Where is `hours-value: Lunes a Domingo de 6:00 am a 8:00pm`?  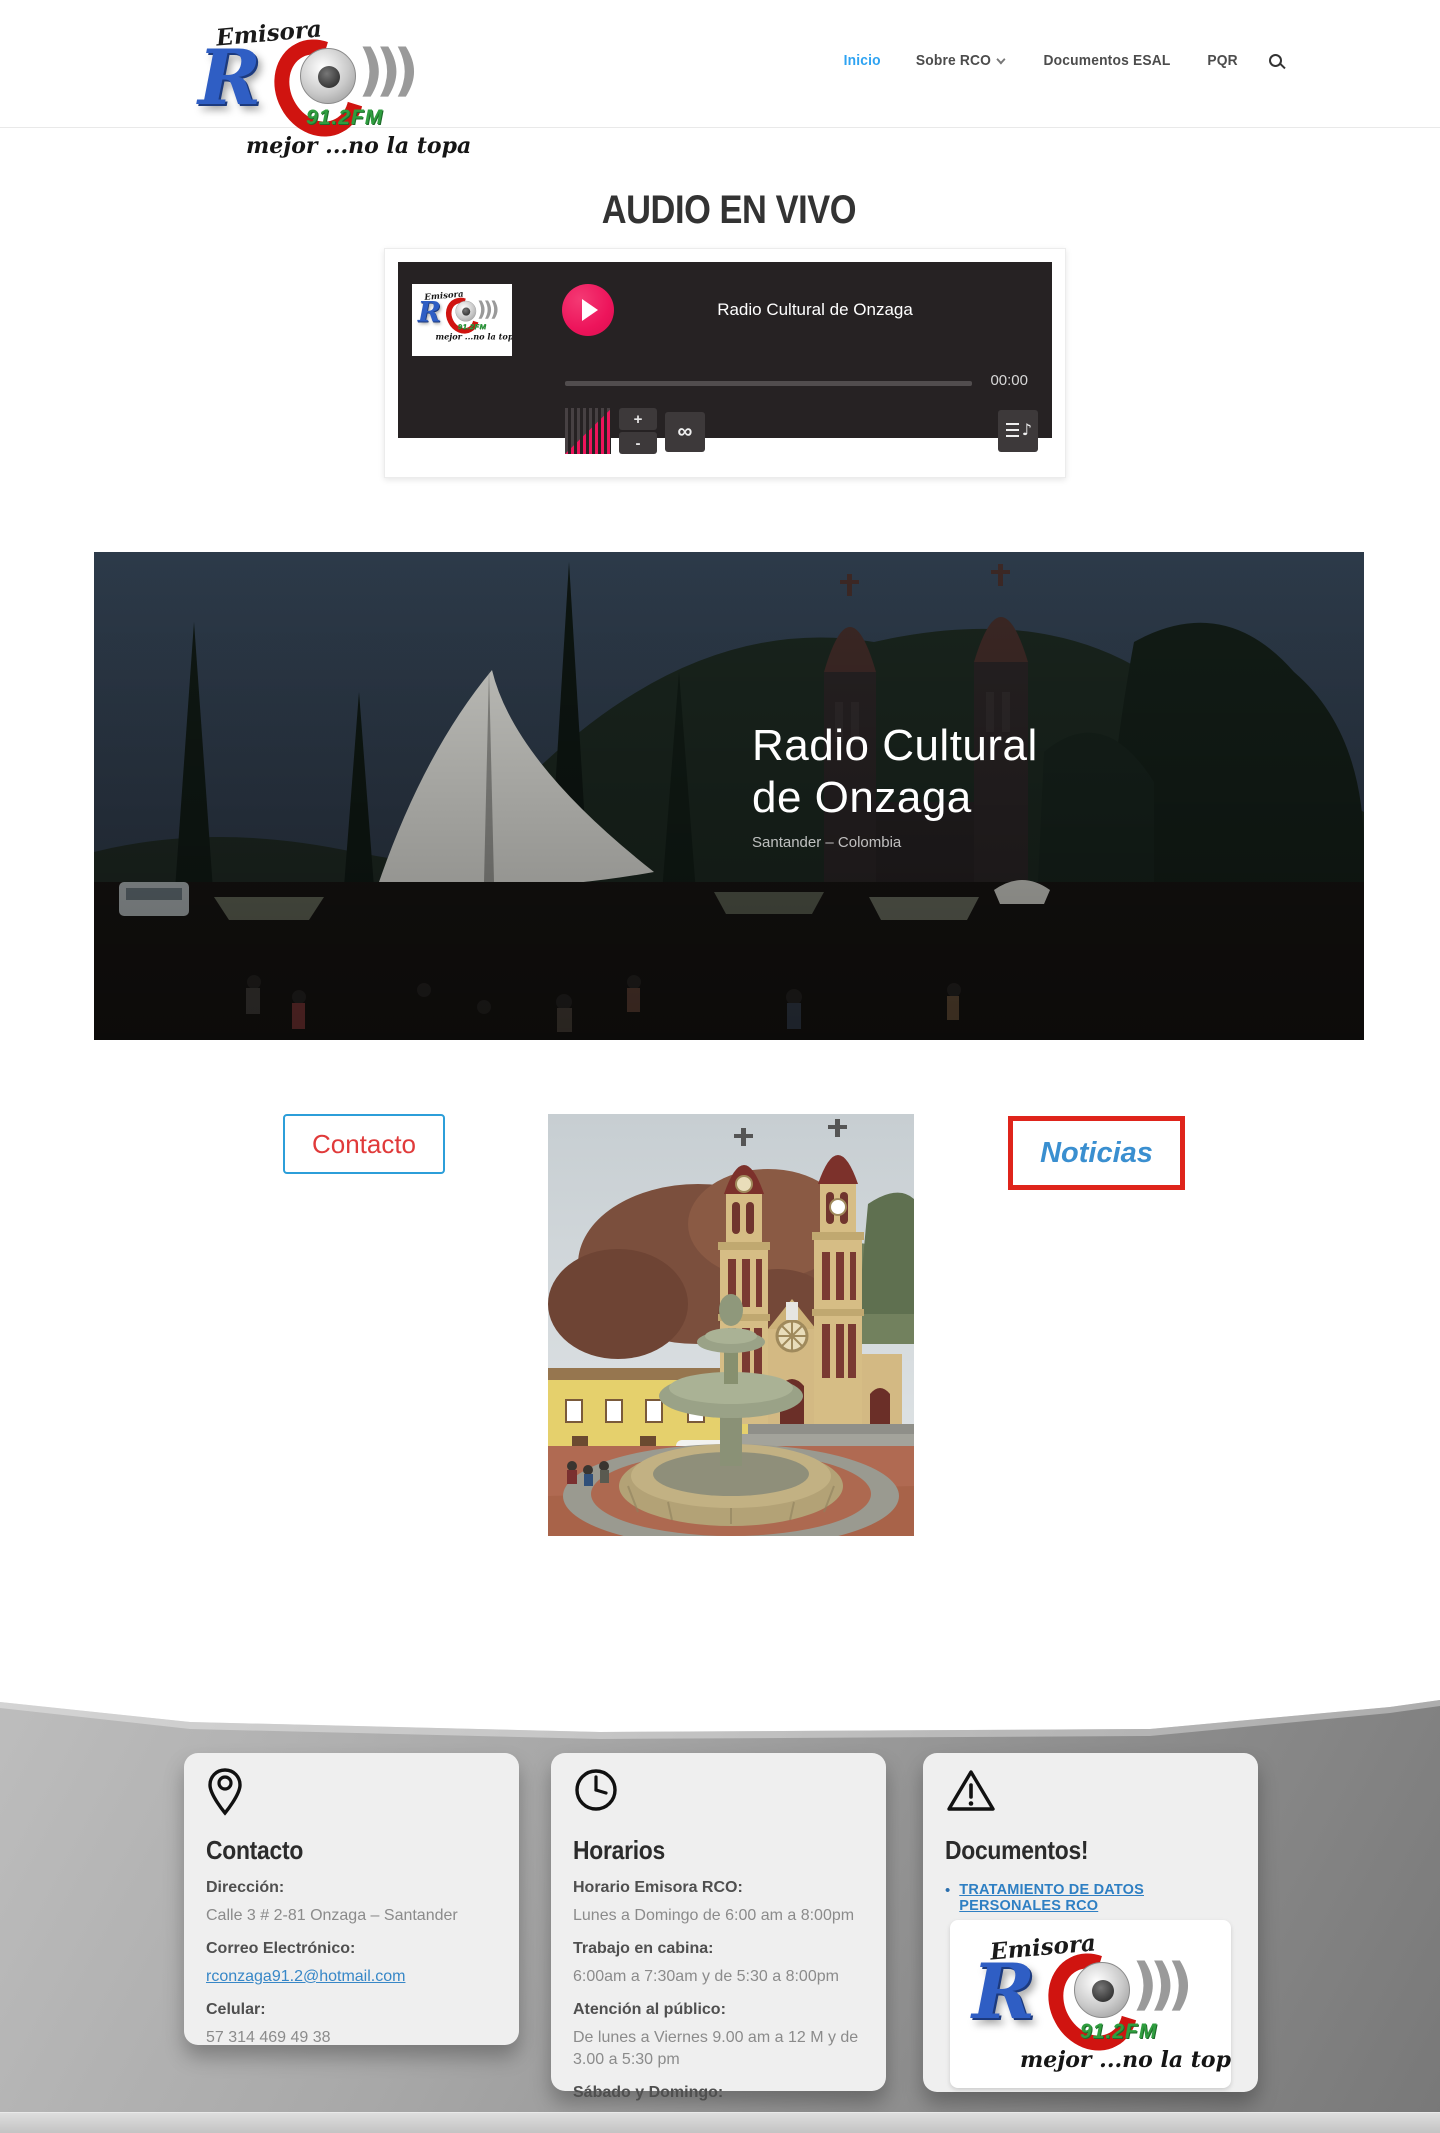 hours-value: Lunes a Domingo de 6:00 am a 8:00pm is located at coordinates (714, 1915).